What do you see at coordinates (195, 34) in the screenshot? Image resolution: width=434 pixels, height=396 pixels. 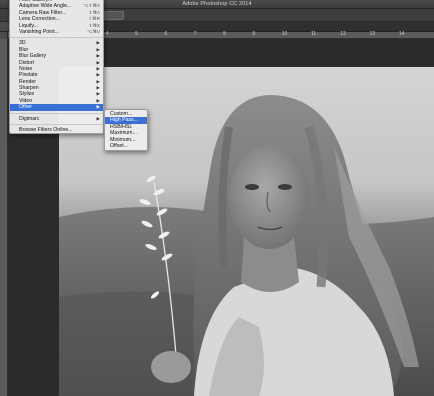 I see `ruler-tick-label: 7` at bounding box center [195, 34].